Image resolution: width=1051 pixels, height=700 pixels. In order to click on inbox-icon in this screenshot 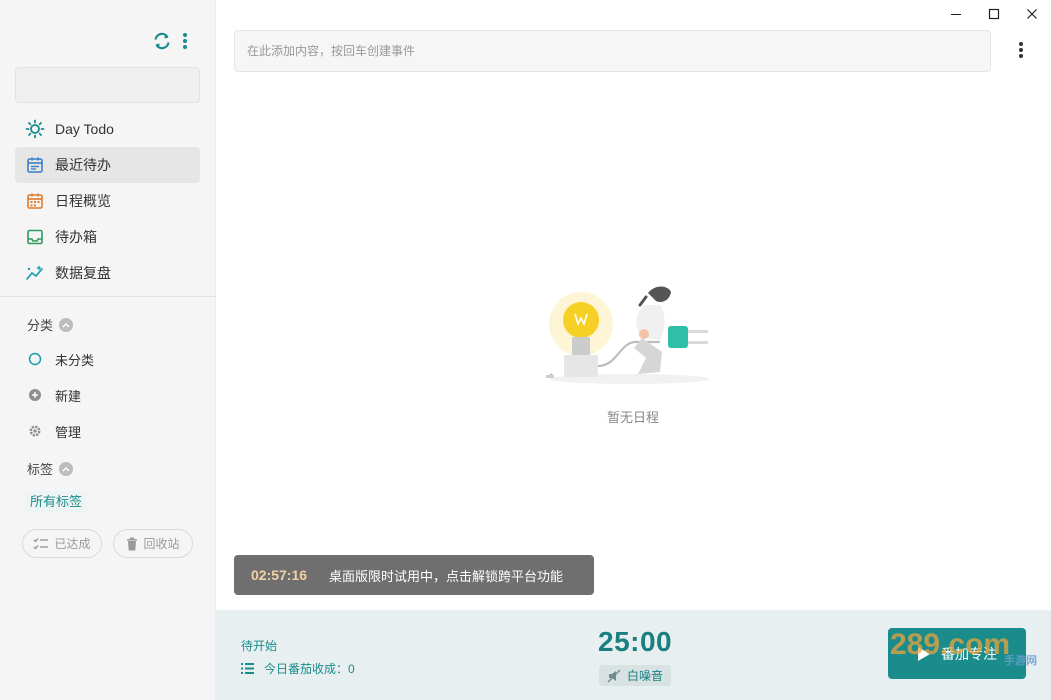, I will do `click(35, 237)`.